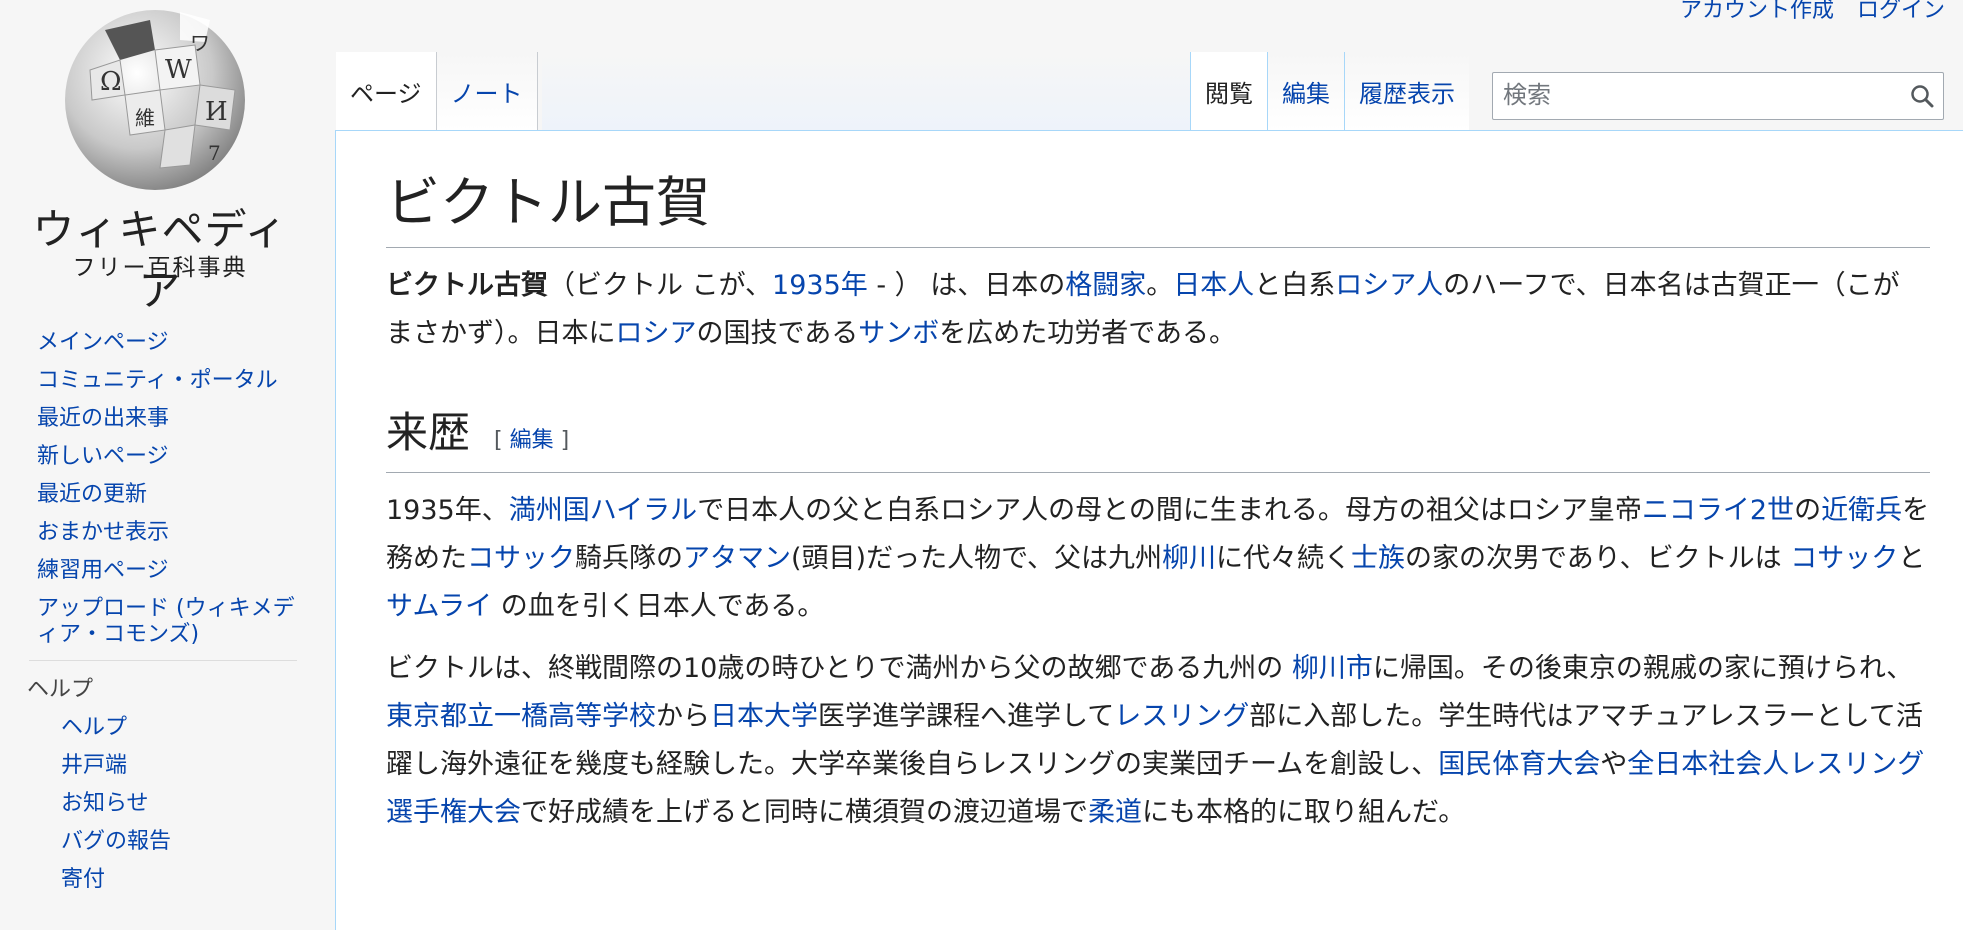 This screenshot has width=1963, height=930. What do you see at coordinates (145, 118) in the screenshot?
I see `svg-text: 維` at bounding box center [145, 118].